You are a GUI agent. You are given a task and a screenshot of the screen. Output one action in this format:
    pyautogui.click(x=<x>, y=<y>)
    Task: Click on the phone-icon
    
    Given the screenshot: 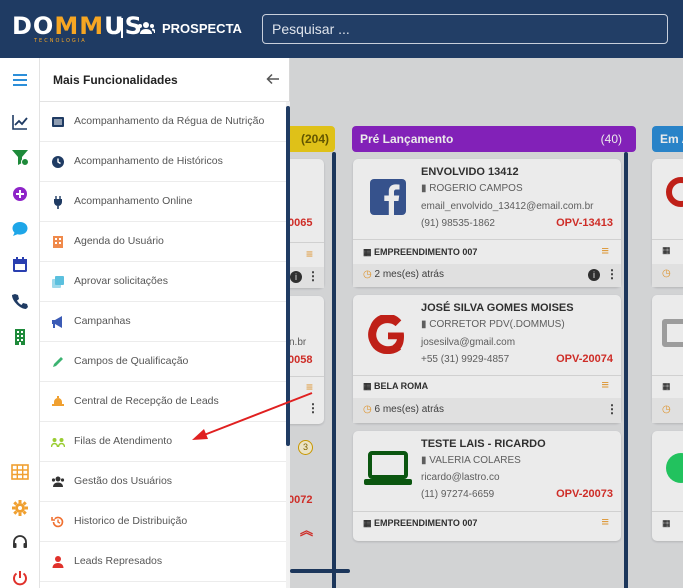 What is the action you would take?
    pyautogui.click(x=20, y=301)
    